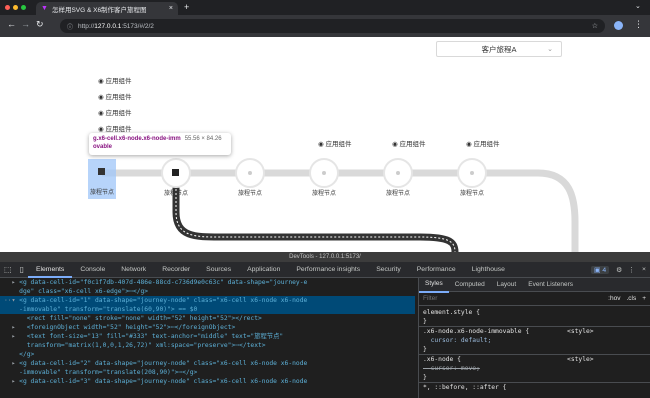  I want to click on tab-styles: Styles, so click(434, 285).